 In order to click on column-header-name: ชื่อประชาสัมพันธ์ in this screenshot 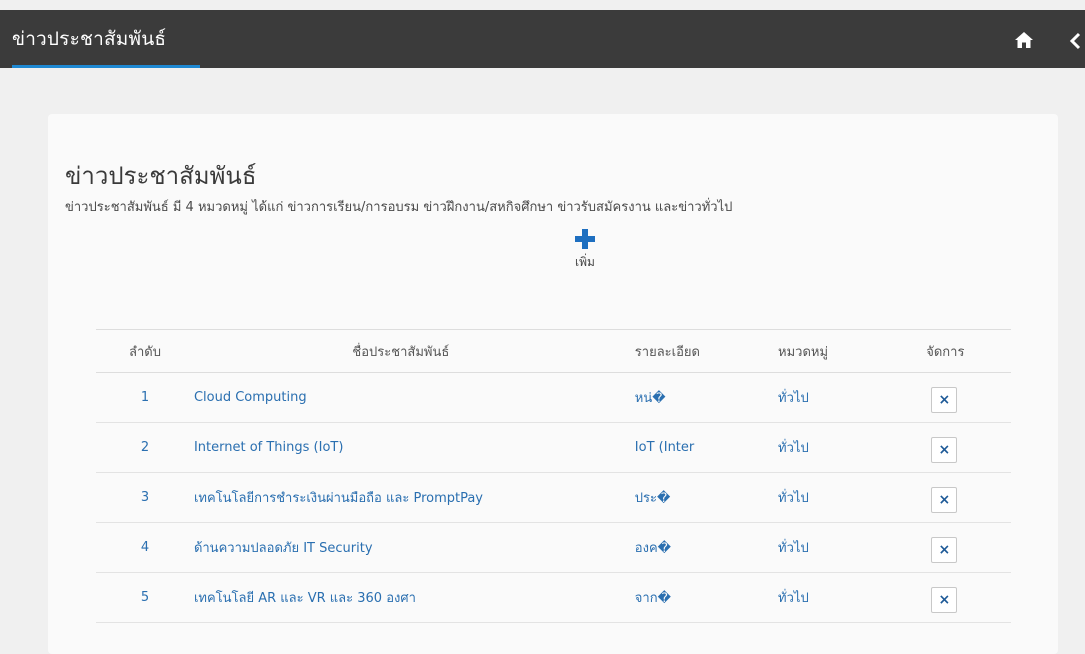, I will do `click(401, 351)`.